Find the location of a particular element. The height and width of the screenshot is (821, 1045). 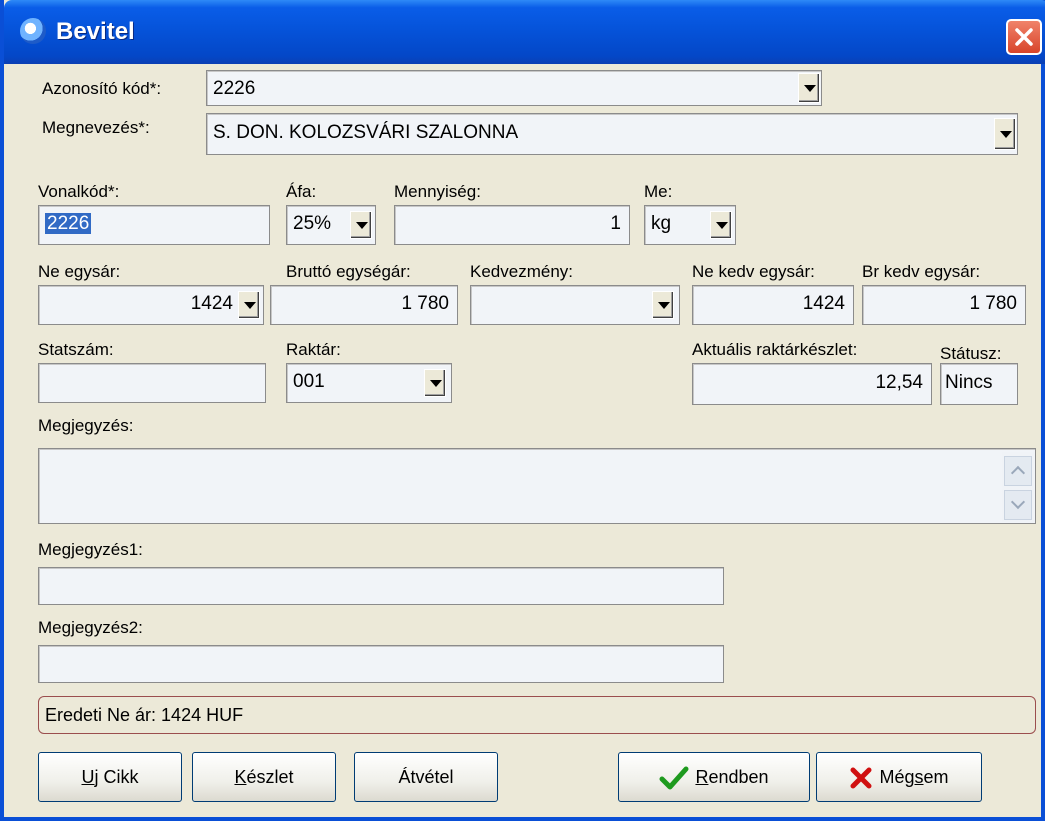

megsem-label-pre: Még is located at coordinates (897, 777).